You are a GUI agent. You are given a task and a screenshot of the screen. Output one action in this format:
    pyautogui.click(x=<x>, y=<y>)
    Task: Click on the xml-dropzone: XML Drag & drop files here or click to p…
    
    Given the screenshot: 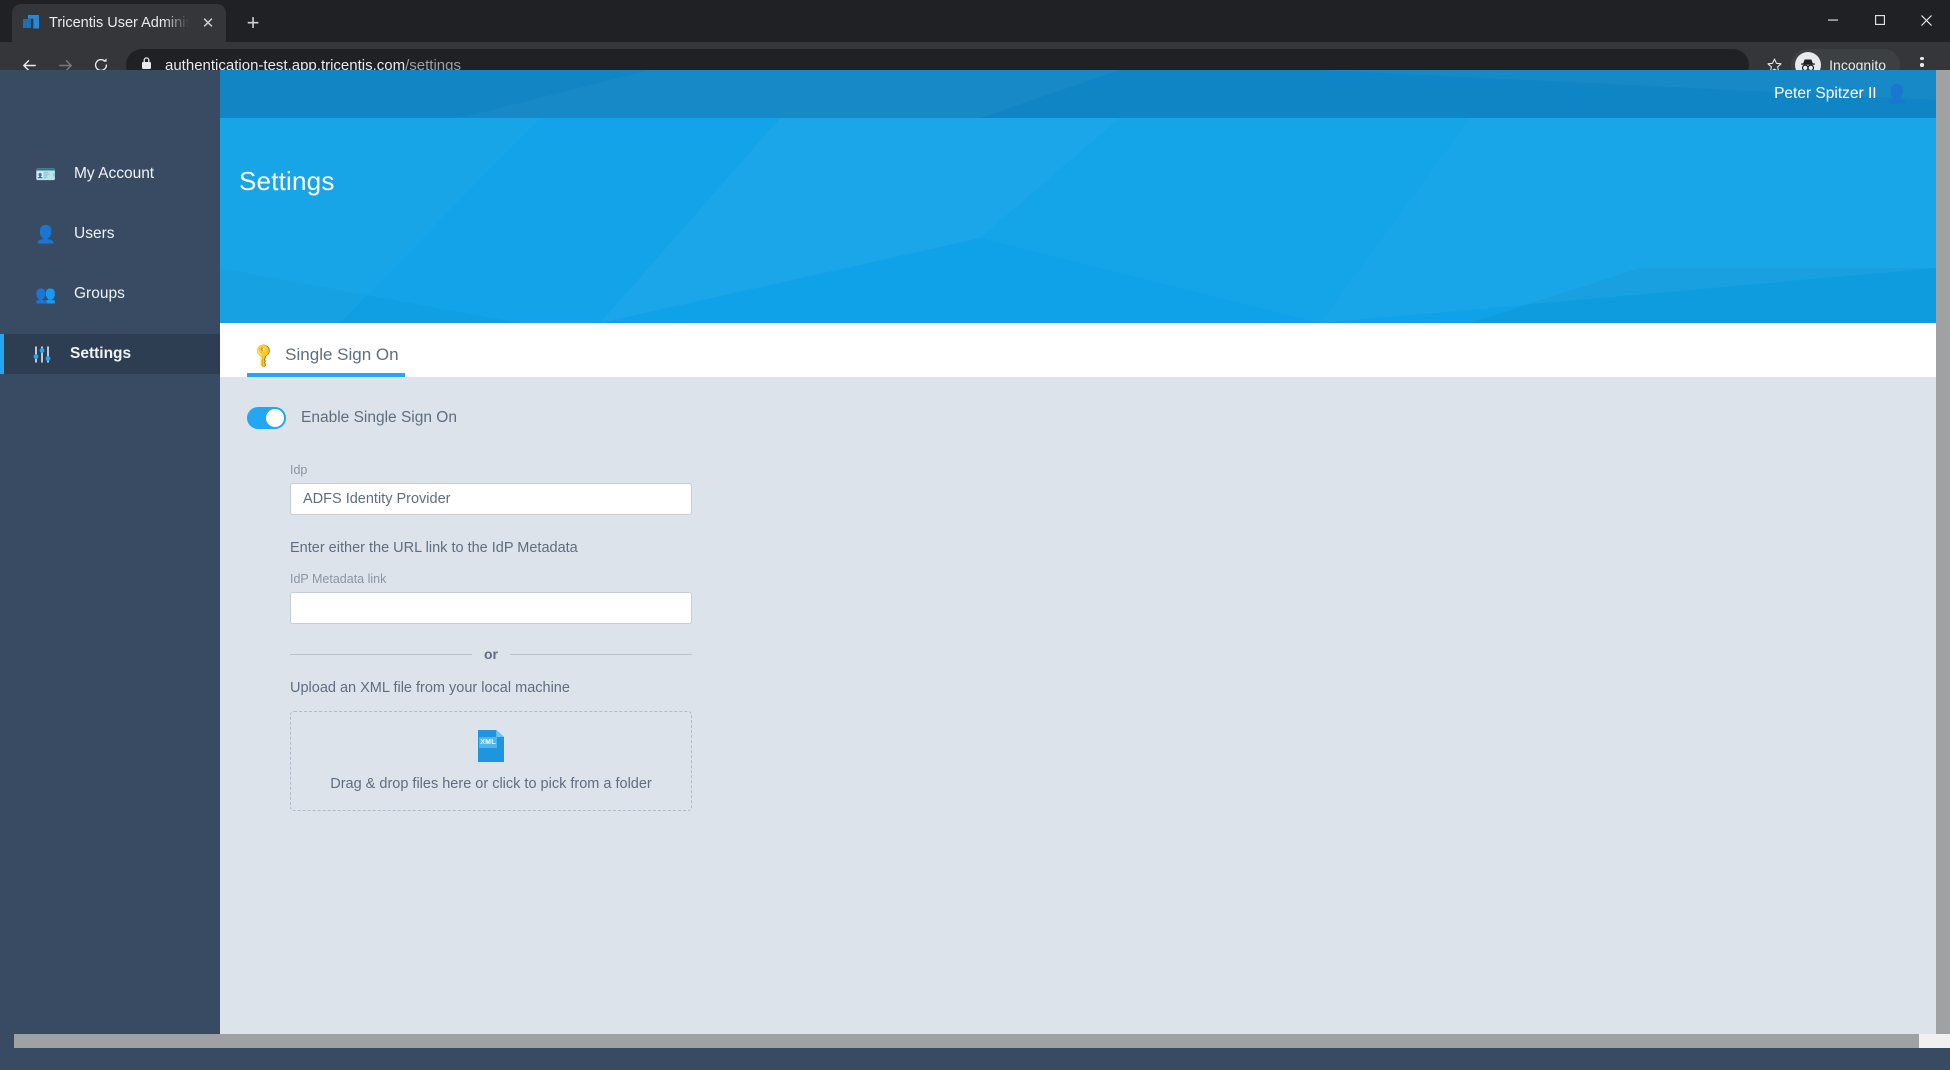 What is the action you would take?
    pyautogui.click(x=491, y=761)
    